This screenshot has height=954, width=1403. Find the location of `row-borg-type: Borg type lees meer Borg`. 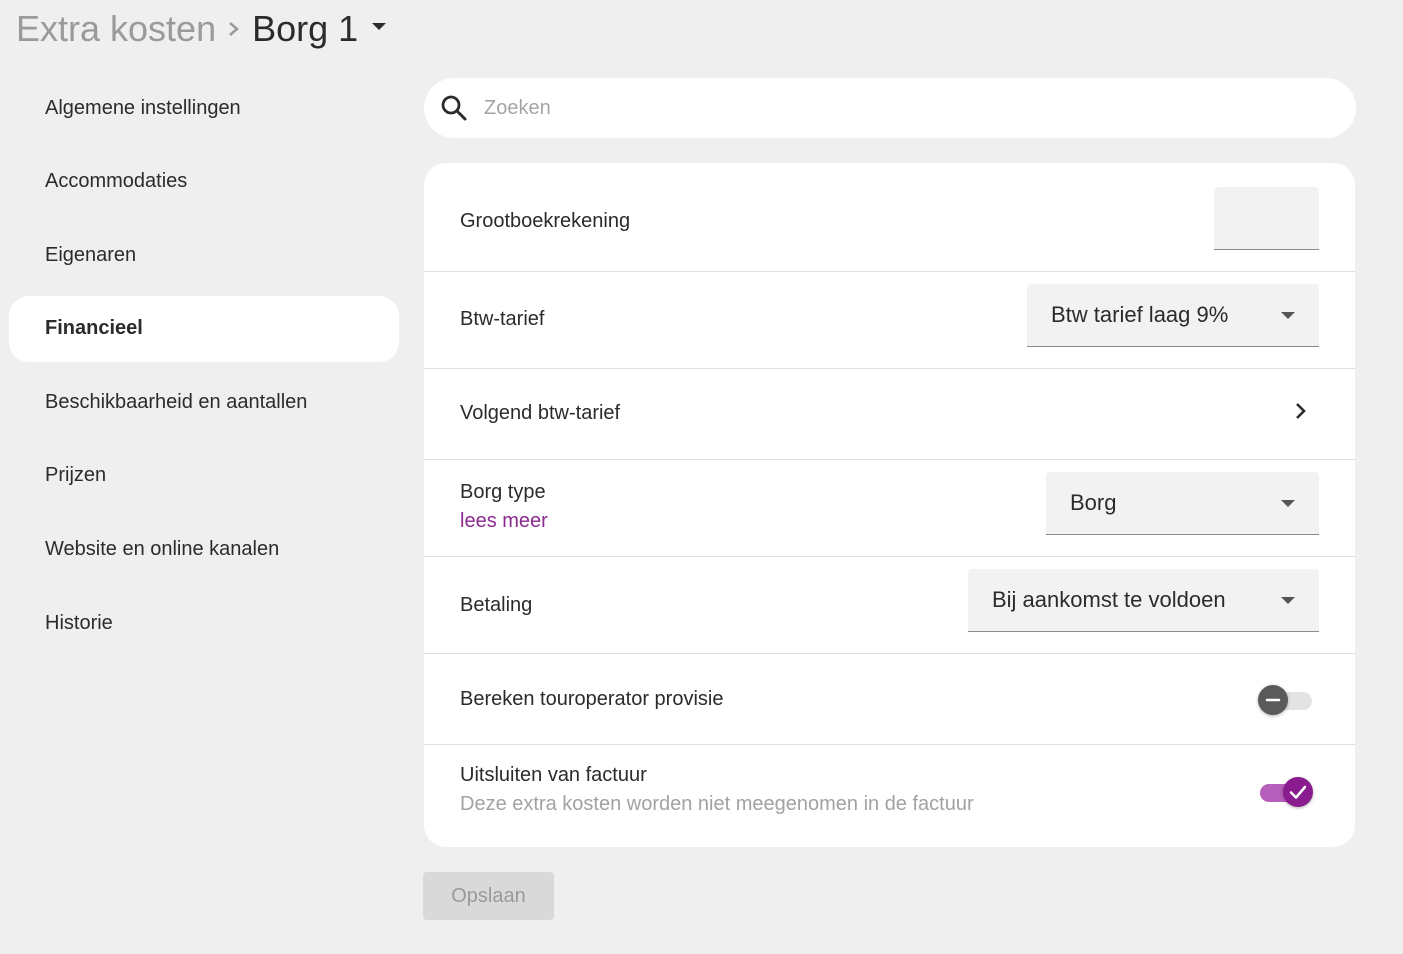

row-borg-type: Borg type lees meer Borg is located at coordinates (889, 508).